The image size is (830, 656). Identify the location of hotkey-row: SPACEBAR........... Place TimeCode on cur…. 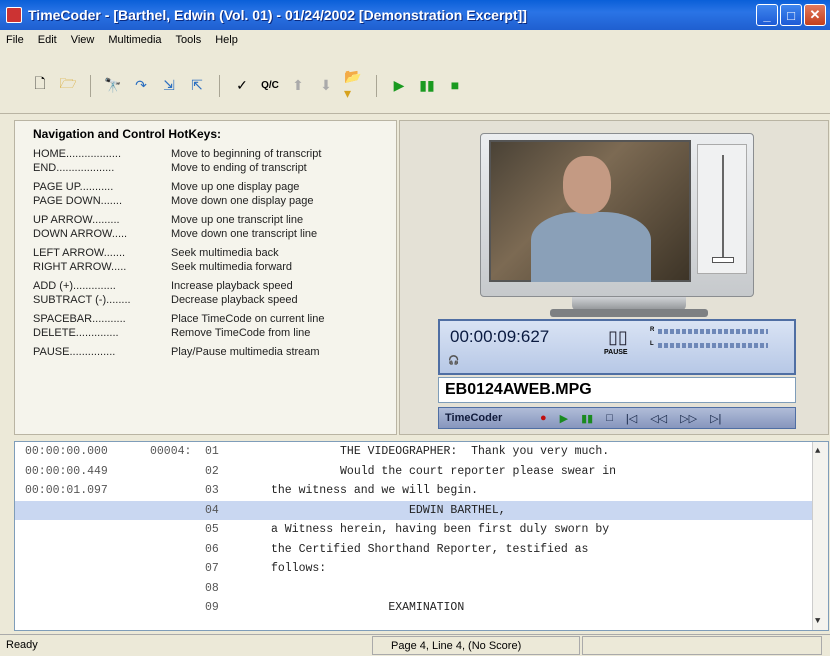
(214, 319).